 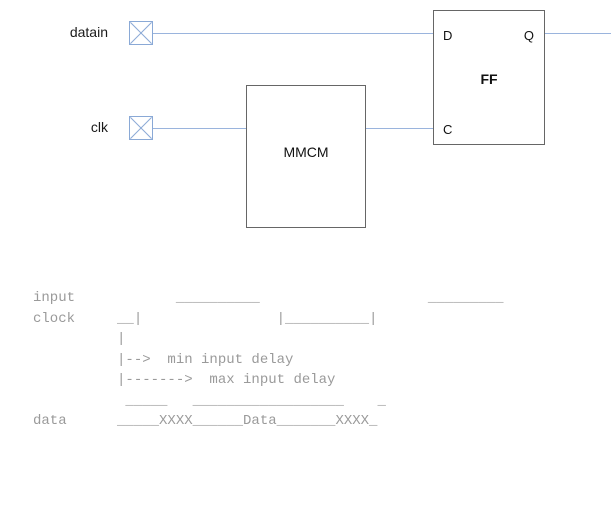 I want to click on block-mmcm: MMCM, so click(x=306, y=156).